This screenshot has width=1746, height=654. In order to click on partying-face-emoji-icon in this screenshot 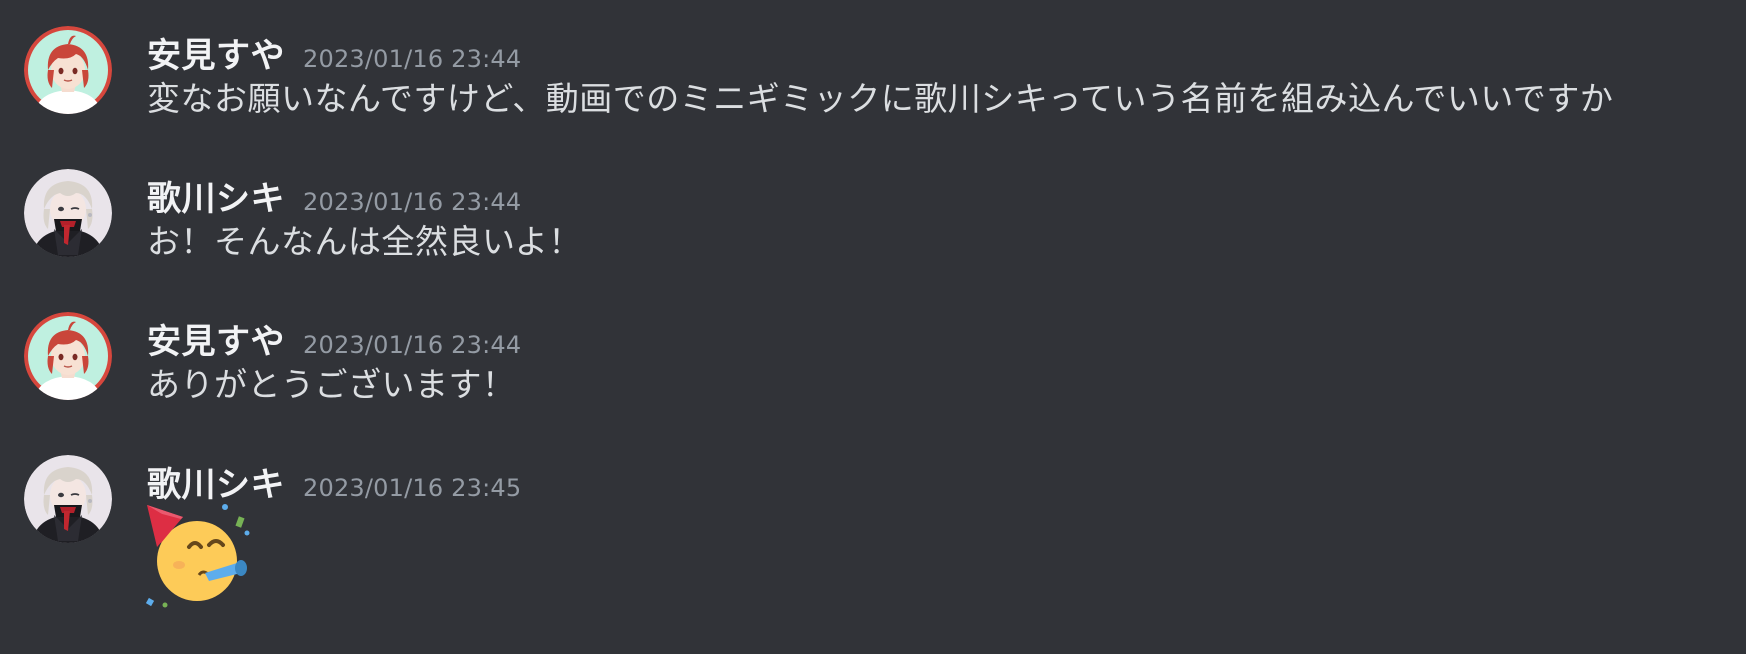, I will do `click(199, 557)`.